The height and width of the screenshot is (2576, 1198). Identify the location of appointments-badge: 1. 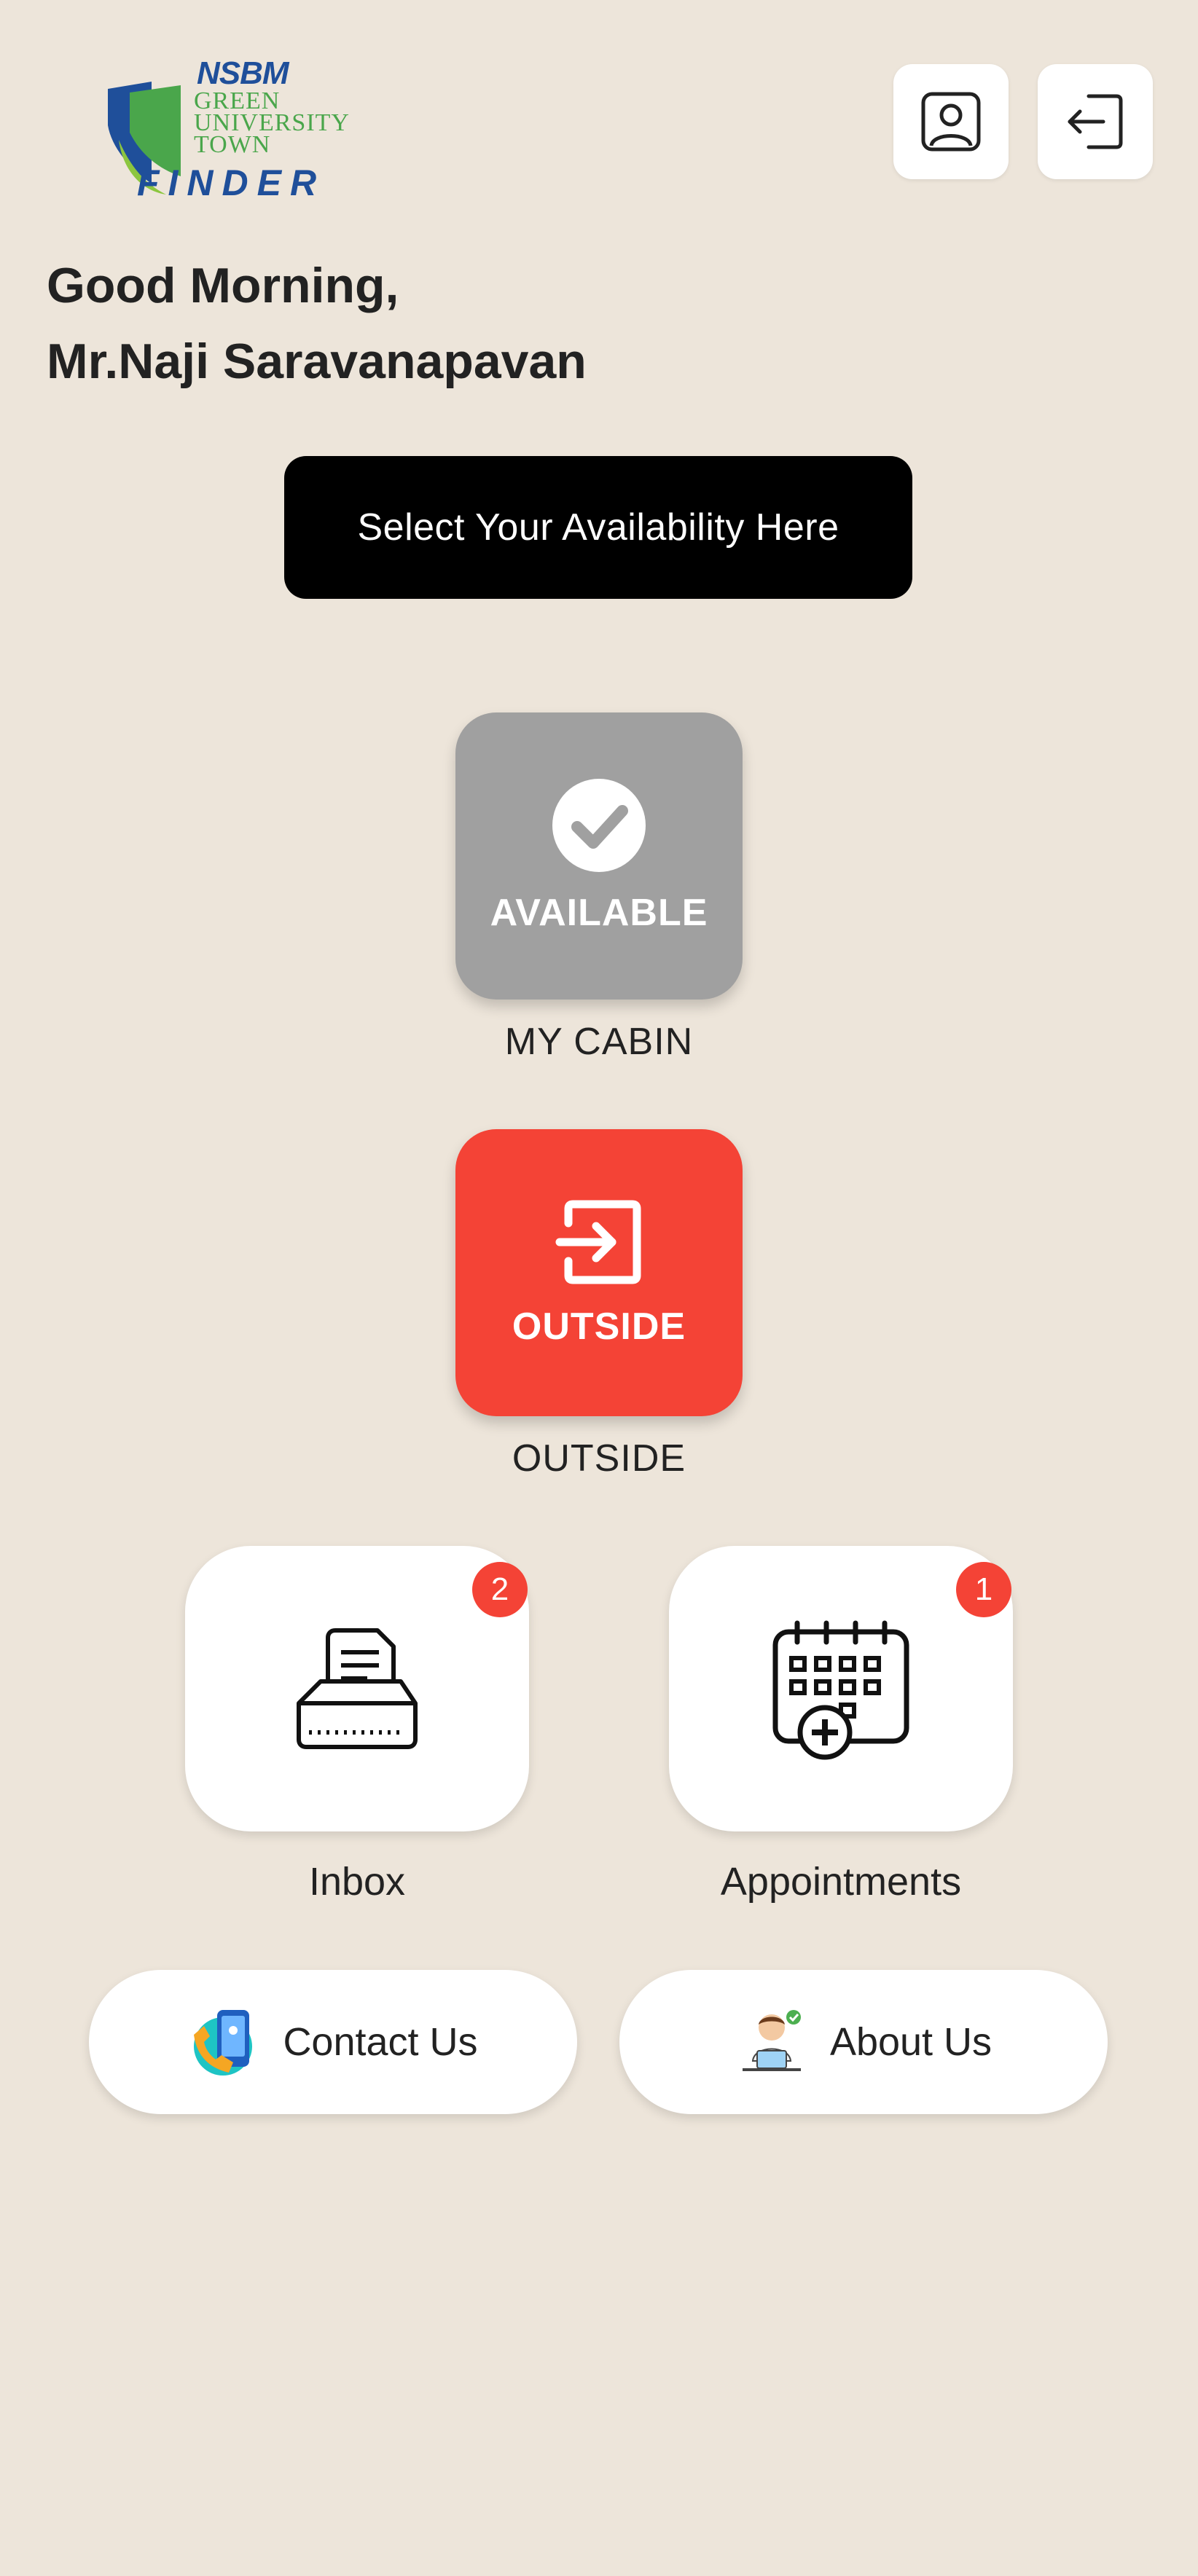
(983, 1589).